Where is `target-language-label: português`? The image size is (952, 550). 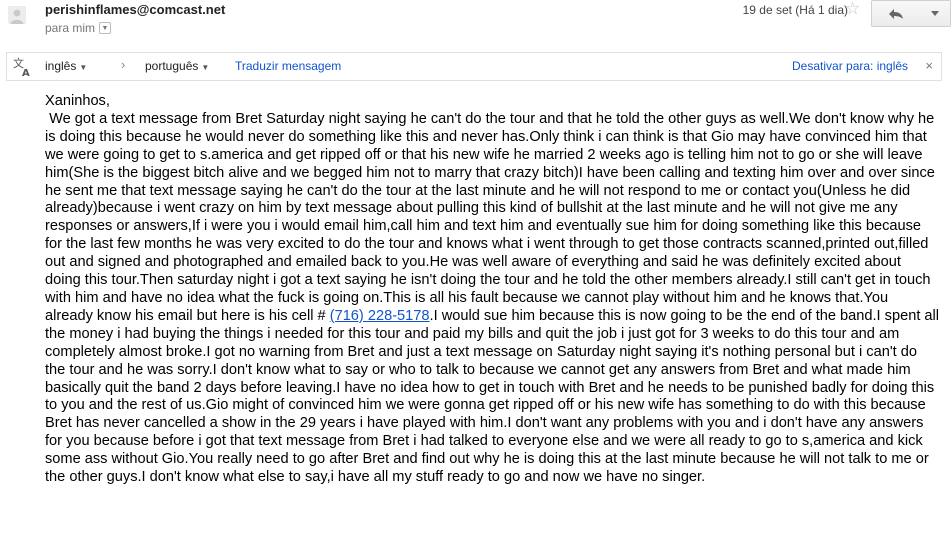
target-language-label: português is located at coordinates (172, 66).